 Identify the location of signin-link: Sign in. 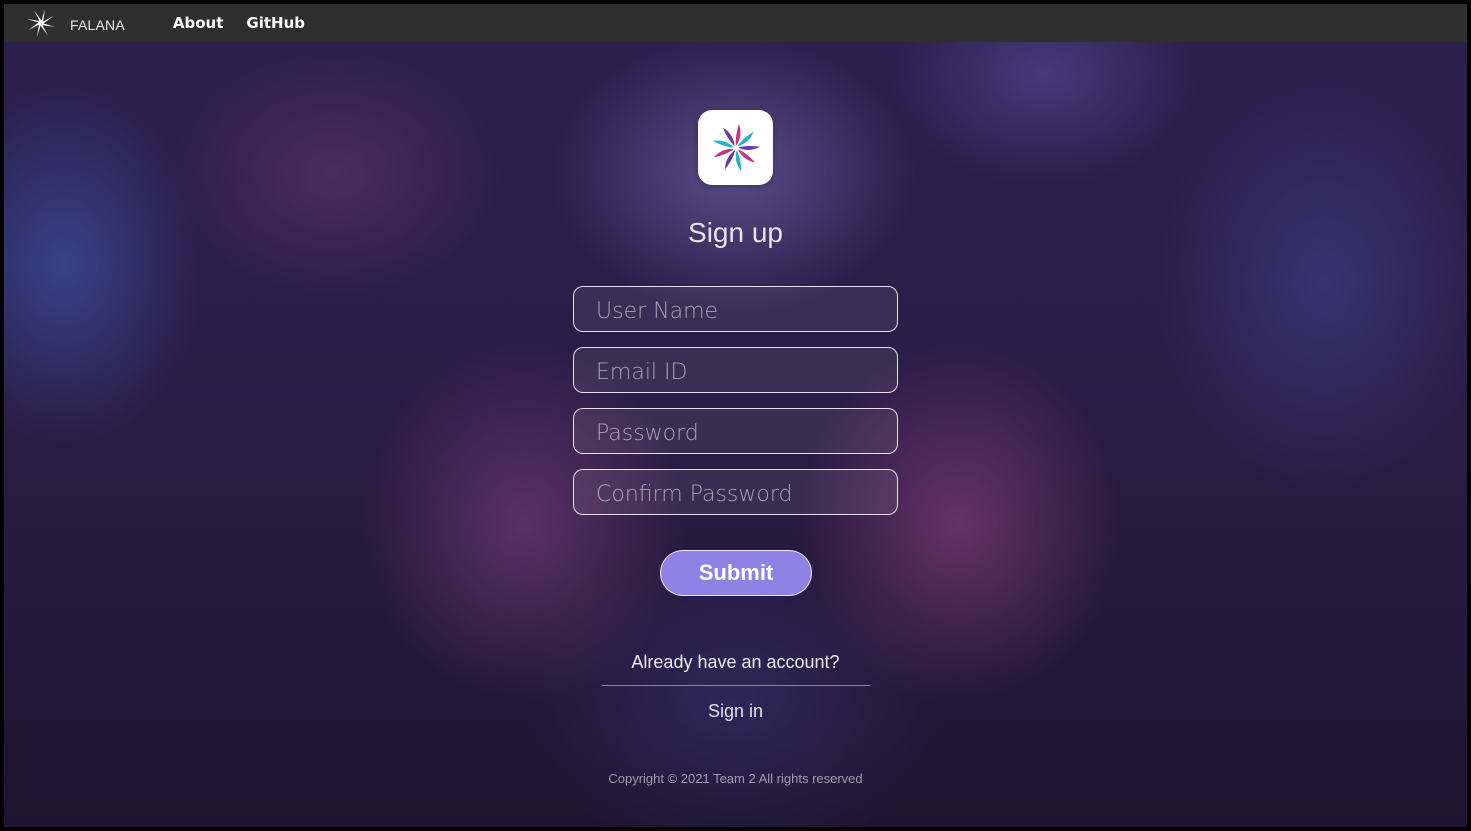
(735, 711).